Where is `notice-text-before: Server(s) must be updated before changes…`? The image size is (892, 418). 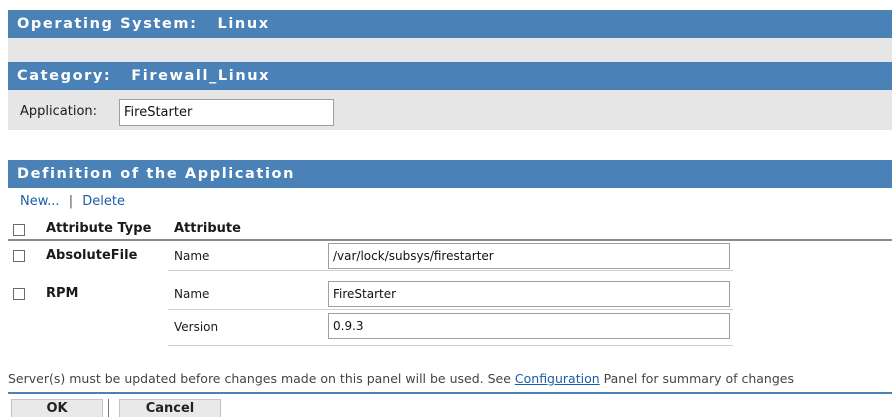 notice-text-before: Server(s) must be updated before changes… is located at coordinates (261, 378).